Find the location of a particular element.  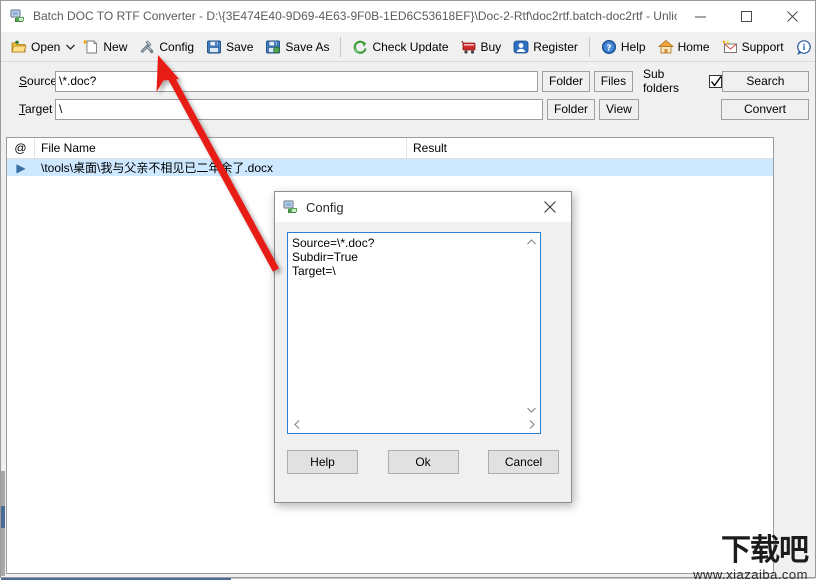

target-view-button: View is located at coordinates (619, 109).